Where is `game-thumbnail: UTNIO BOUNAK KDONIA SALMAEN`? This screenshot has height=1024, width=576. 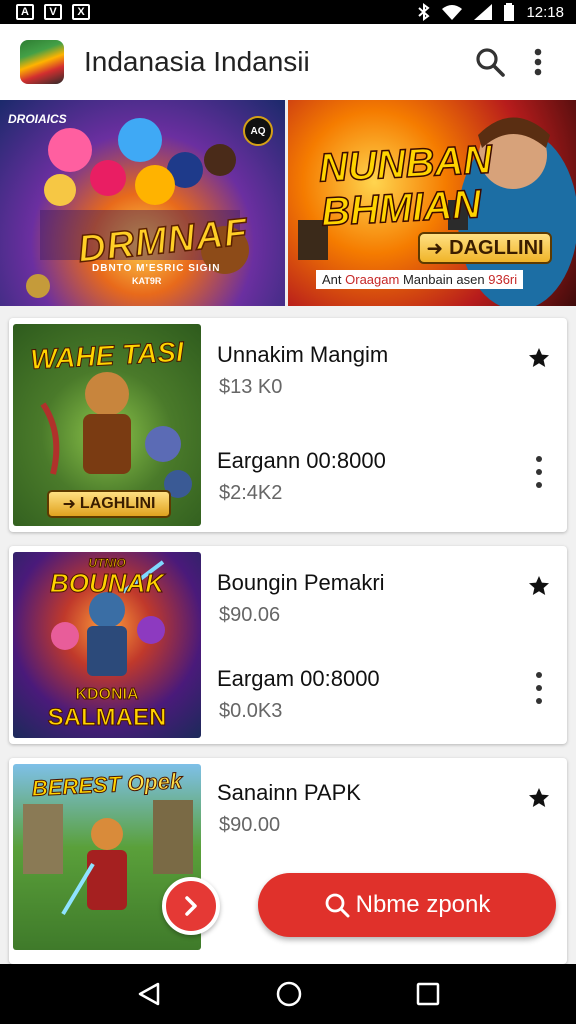
game-thumbnail: UTNIO BOUNAK KDONIA SALMAEN is located at coordinates (107, 645).